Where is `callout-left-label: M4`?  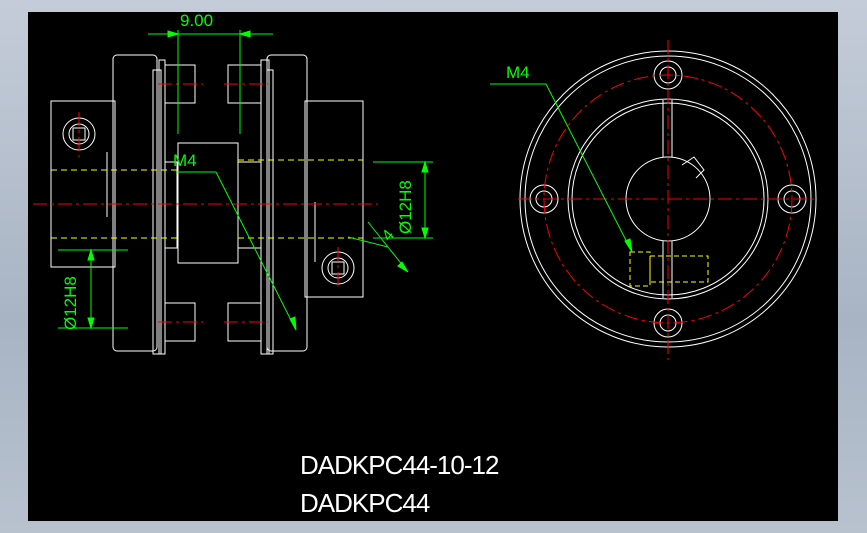
callout-left-label: M4 is located at coordinates (185, 160).